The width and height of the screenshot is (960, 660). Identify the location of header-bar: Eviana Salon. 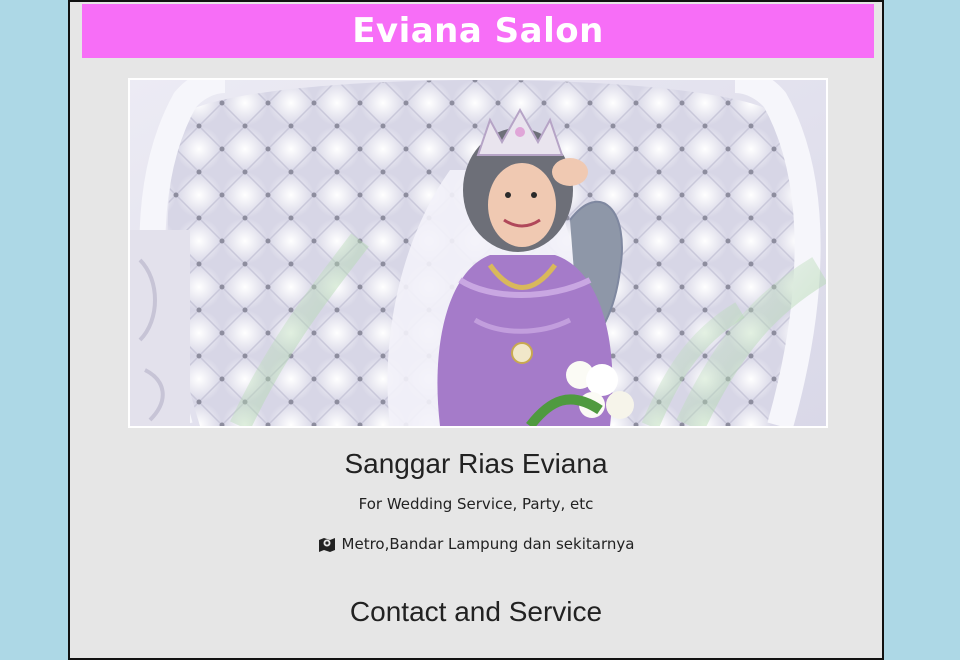
(478, 31).